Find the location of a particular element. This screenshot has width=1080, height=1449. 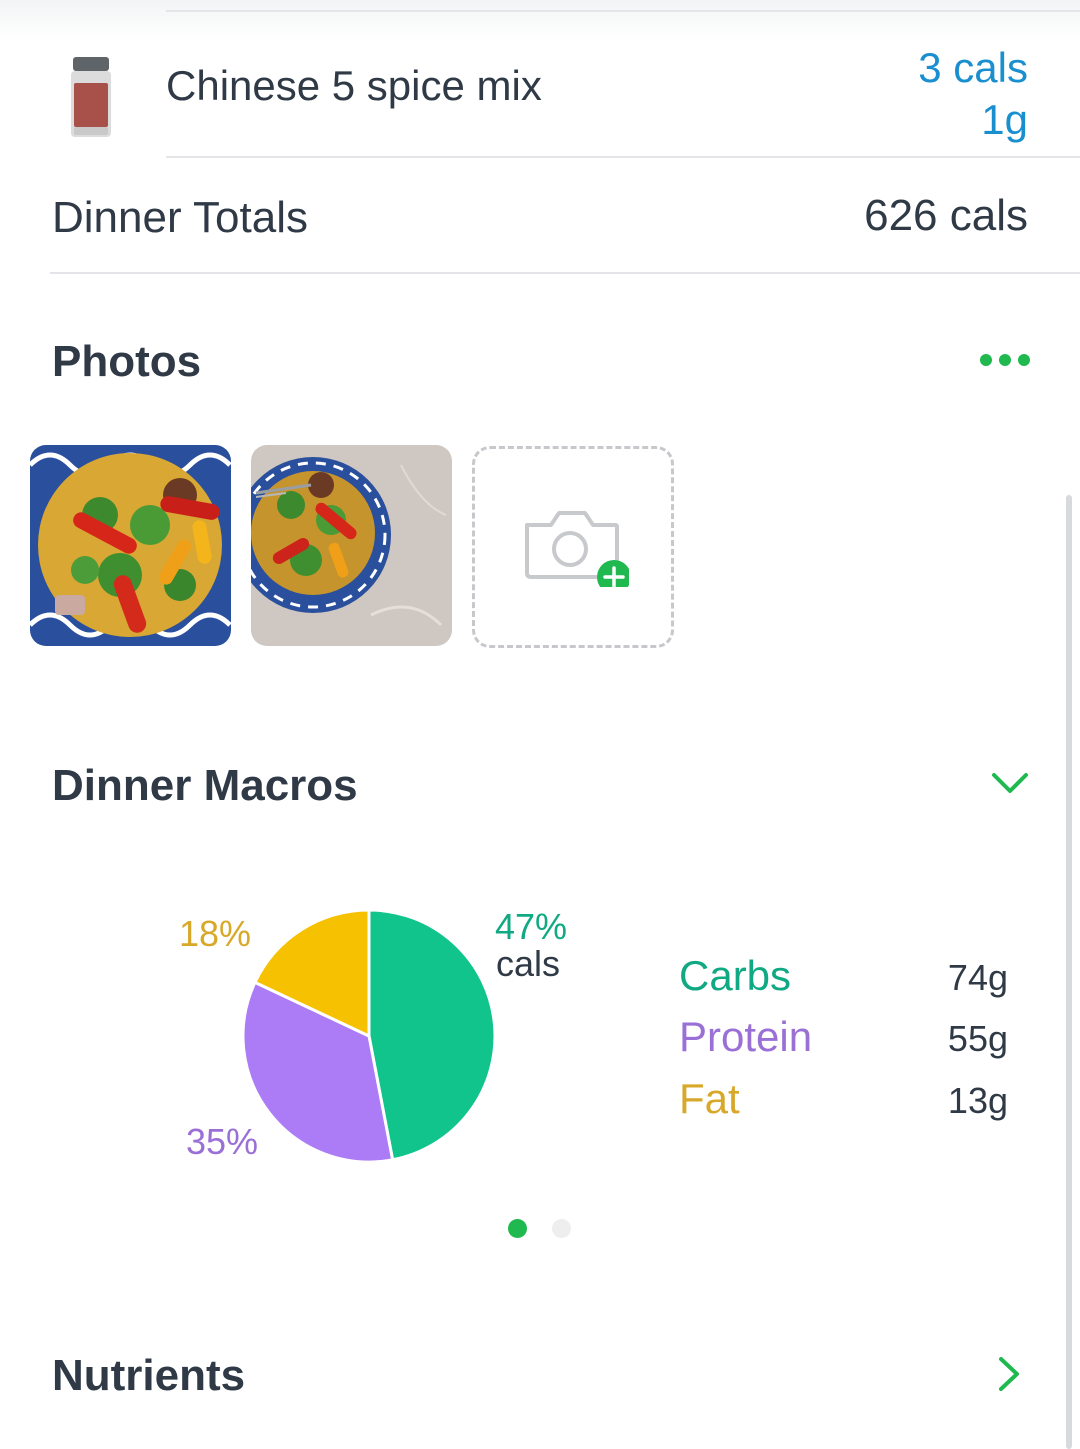

dinner-totals-label: Dinner Totals is located at coordinates (180, 217).